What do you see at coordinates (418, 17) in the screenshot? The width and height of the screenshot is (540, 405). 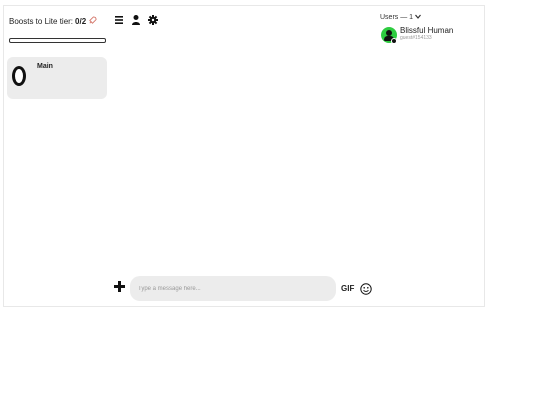 I see `chevron-down-icon` at bounding box center [418, 17].